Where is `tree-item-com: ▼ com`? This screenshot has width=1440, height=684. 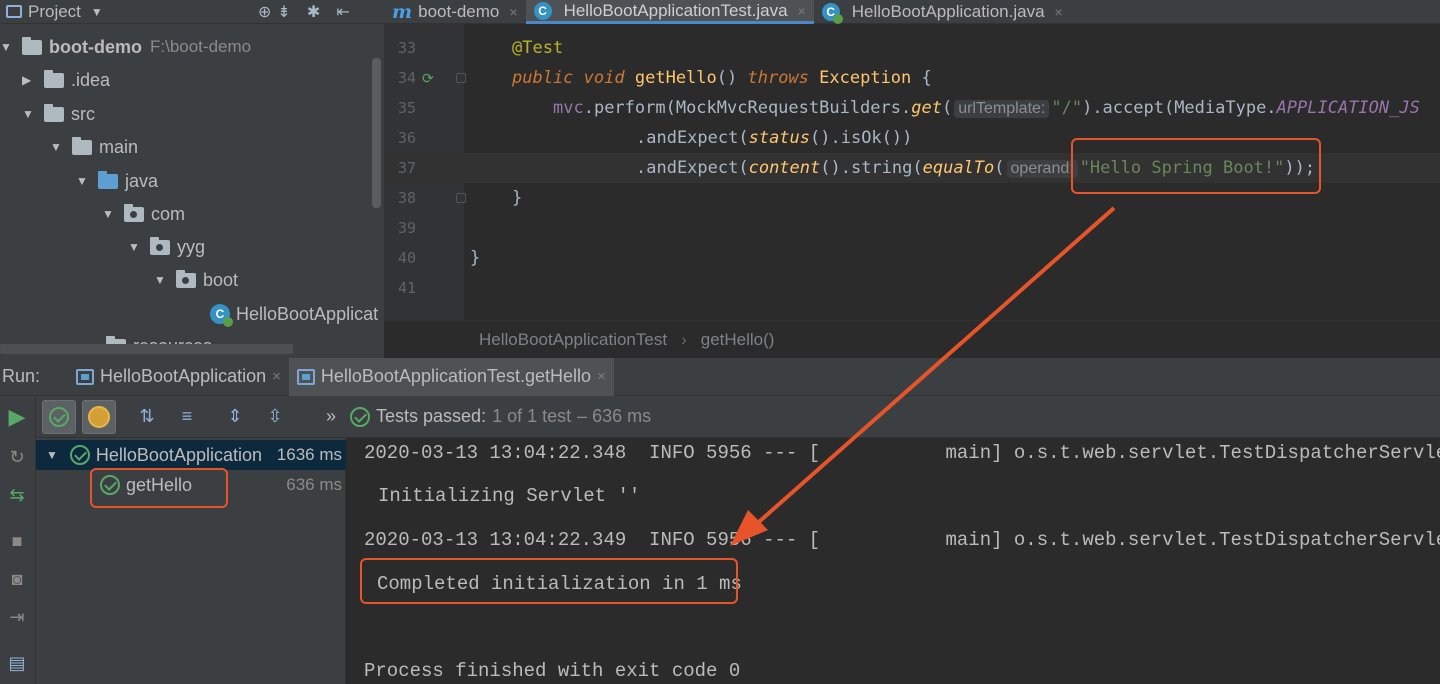
tree-item-com: ▼ com is located at coordinates (143, 214).